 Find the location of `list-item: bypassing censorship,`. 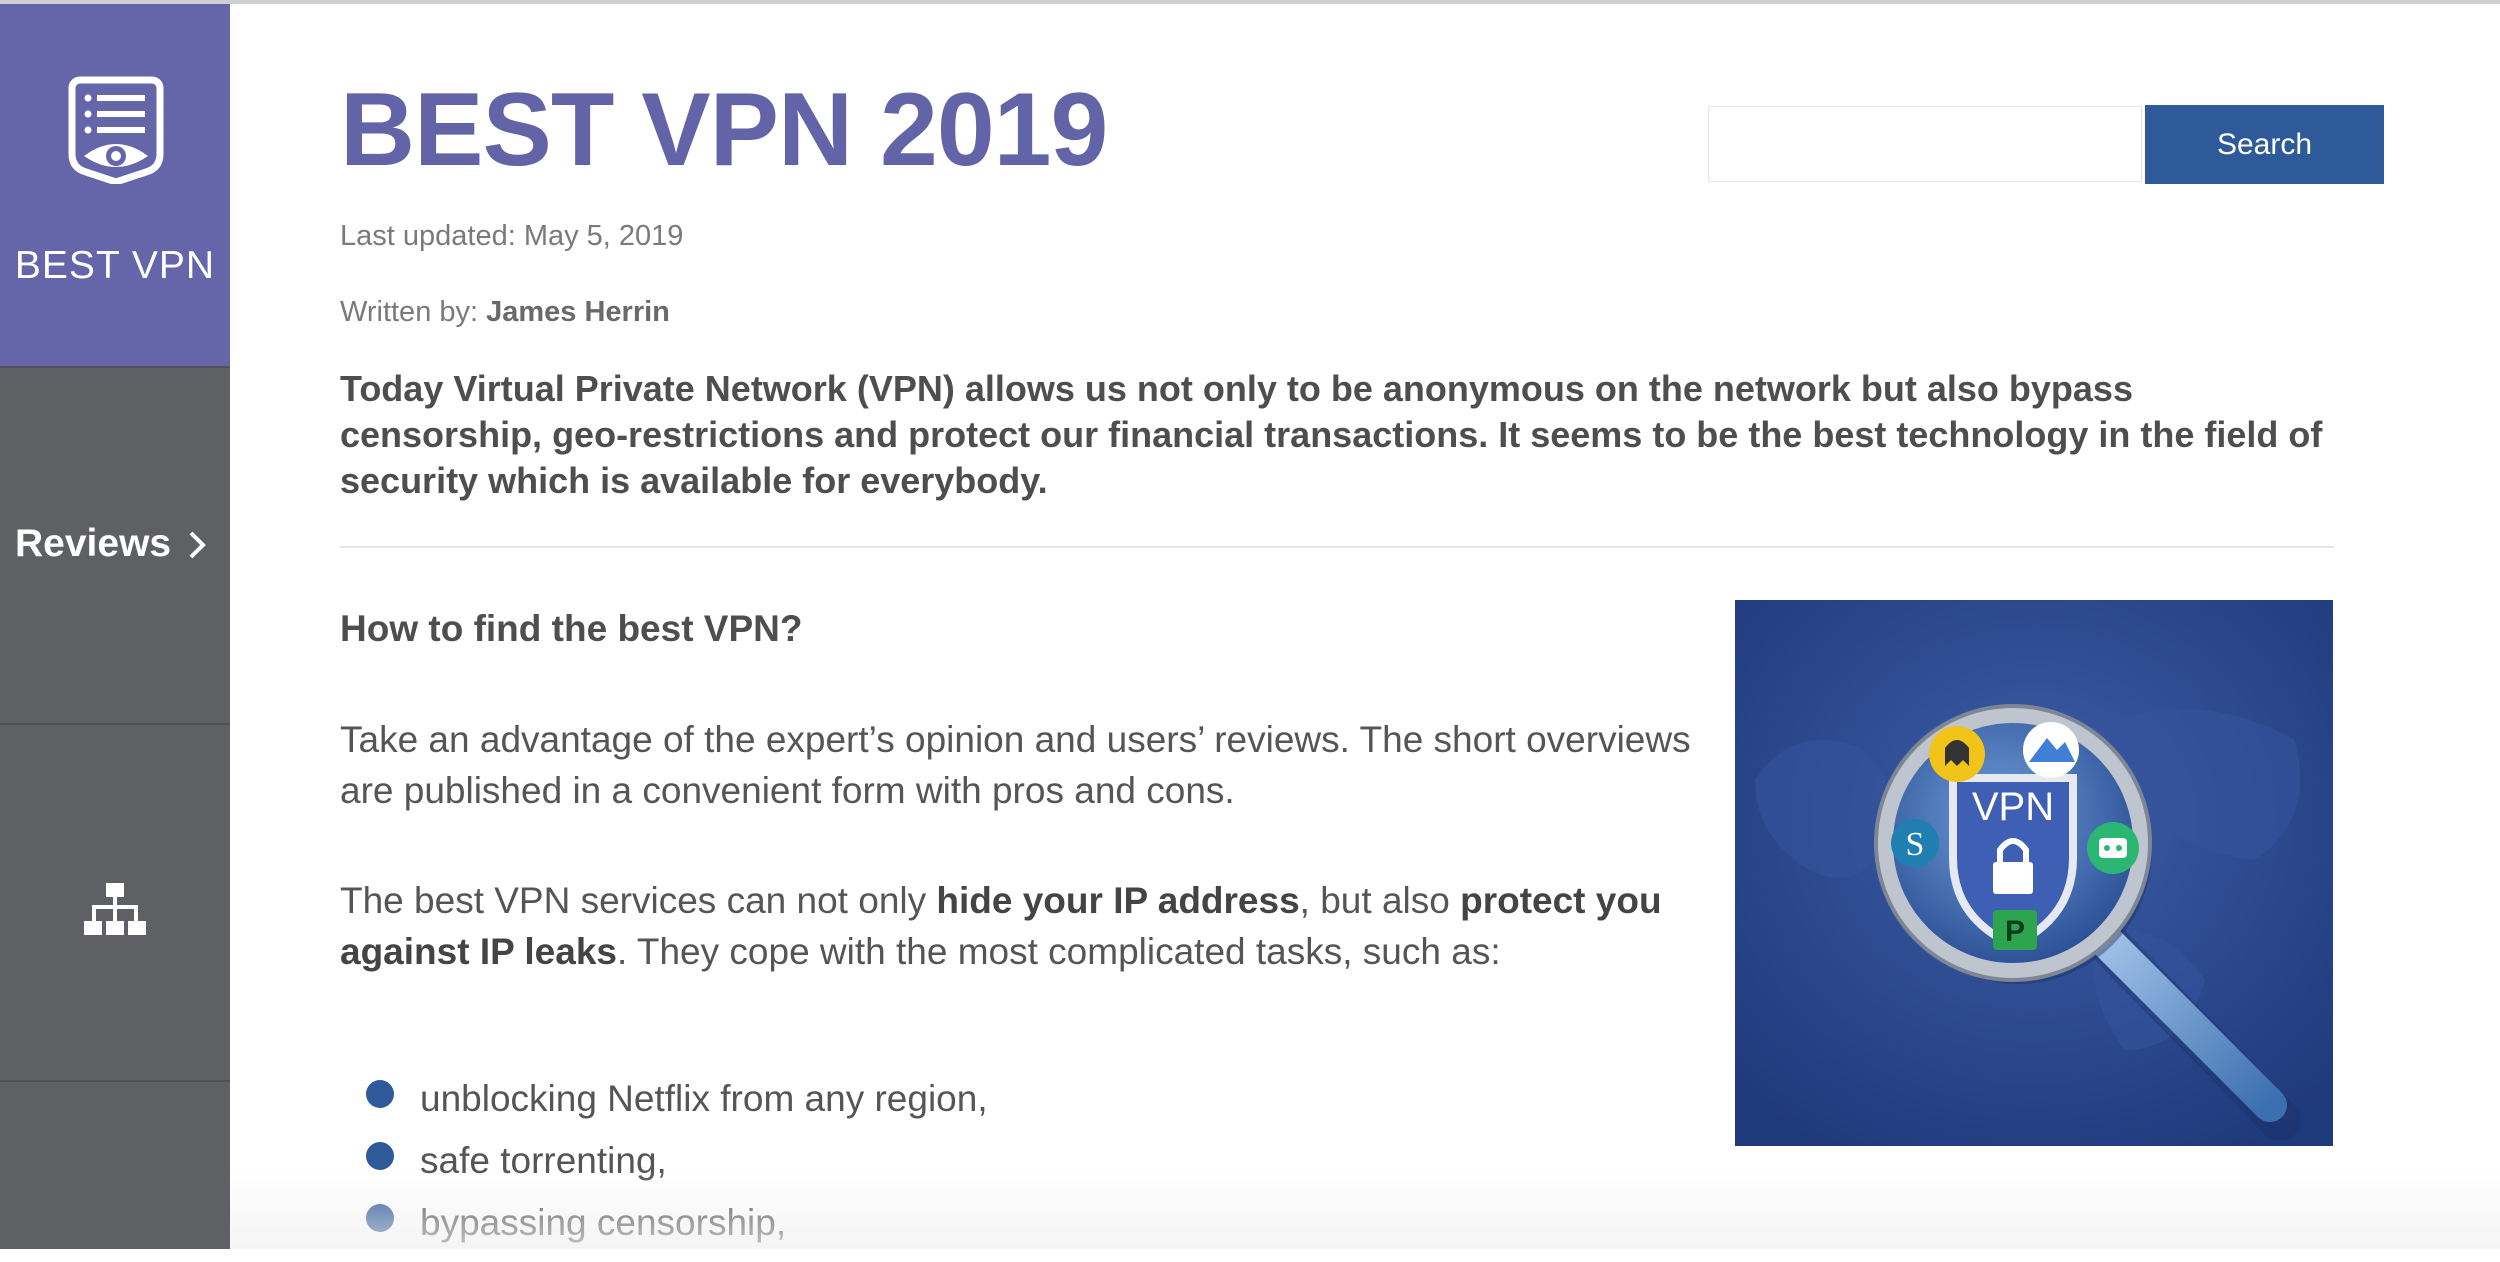

list-item: bypassing censorship, is located at coordinates (676, 1231).